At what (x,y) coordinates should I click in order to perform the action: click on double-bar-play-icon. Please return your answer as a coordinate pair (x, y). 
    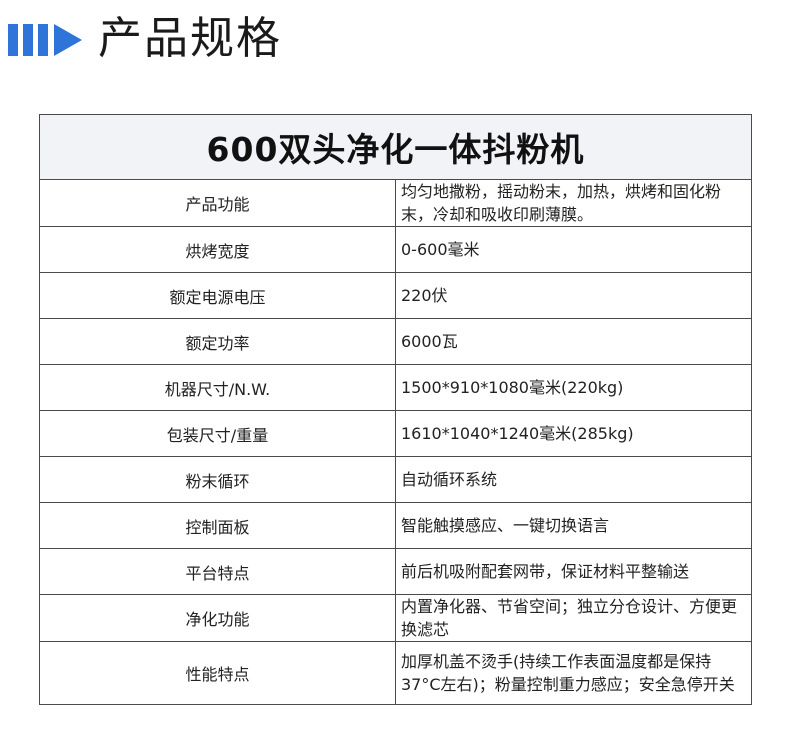
    Looking at the image, I should click on (45, 40).